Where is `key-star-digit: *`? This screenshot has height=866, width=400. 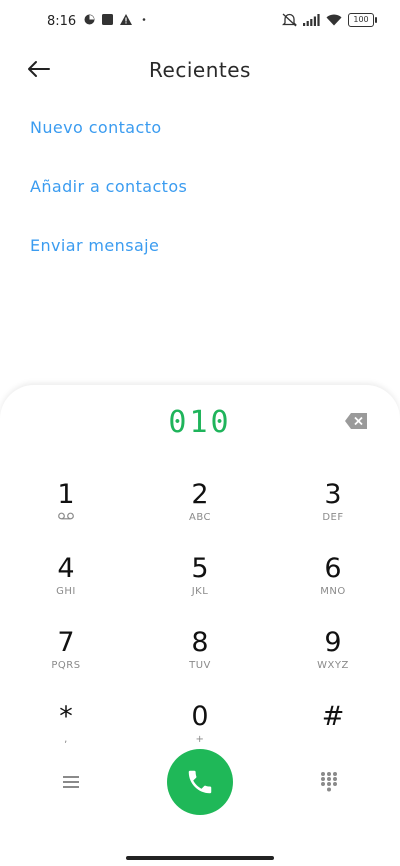 key-star-digit: * is located at coordinates (66, 716).